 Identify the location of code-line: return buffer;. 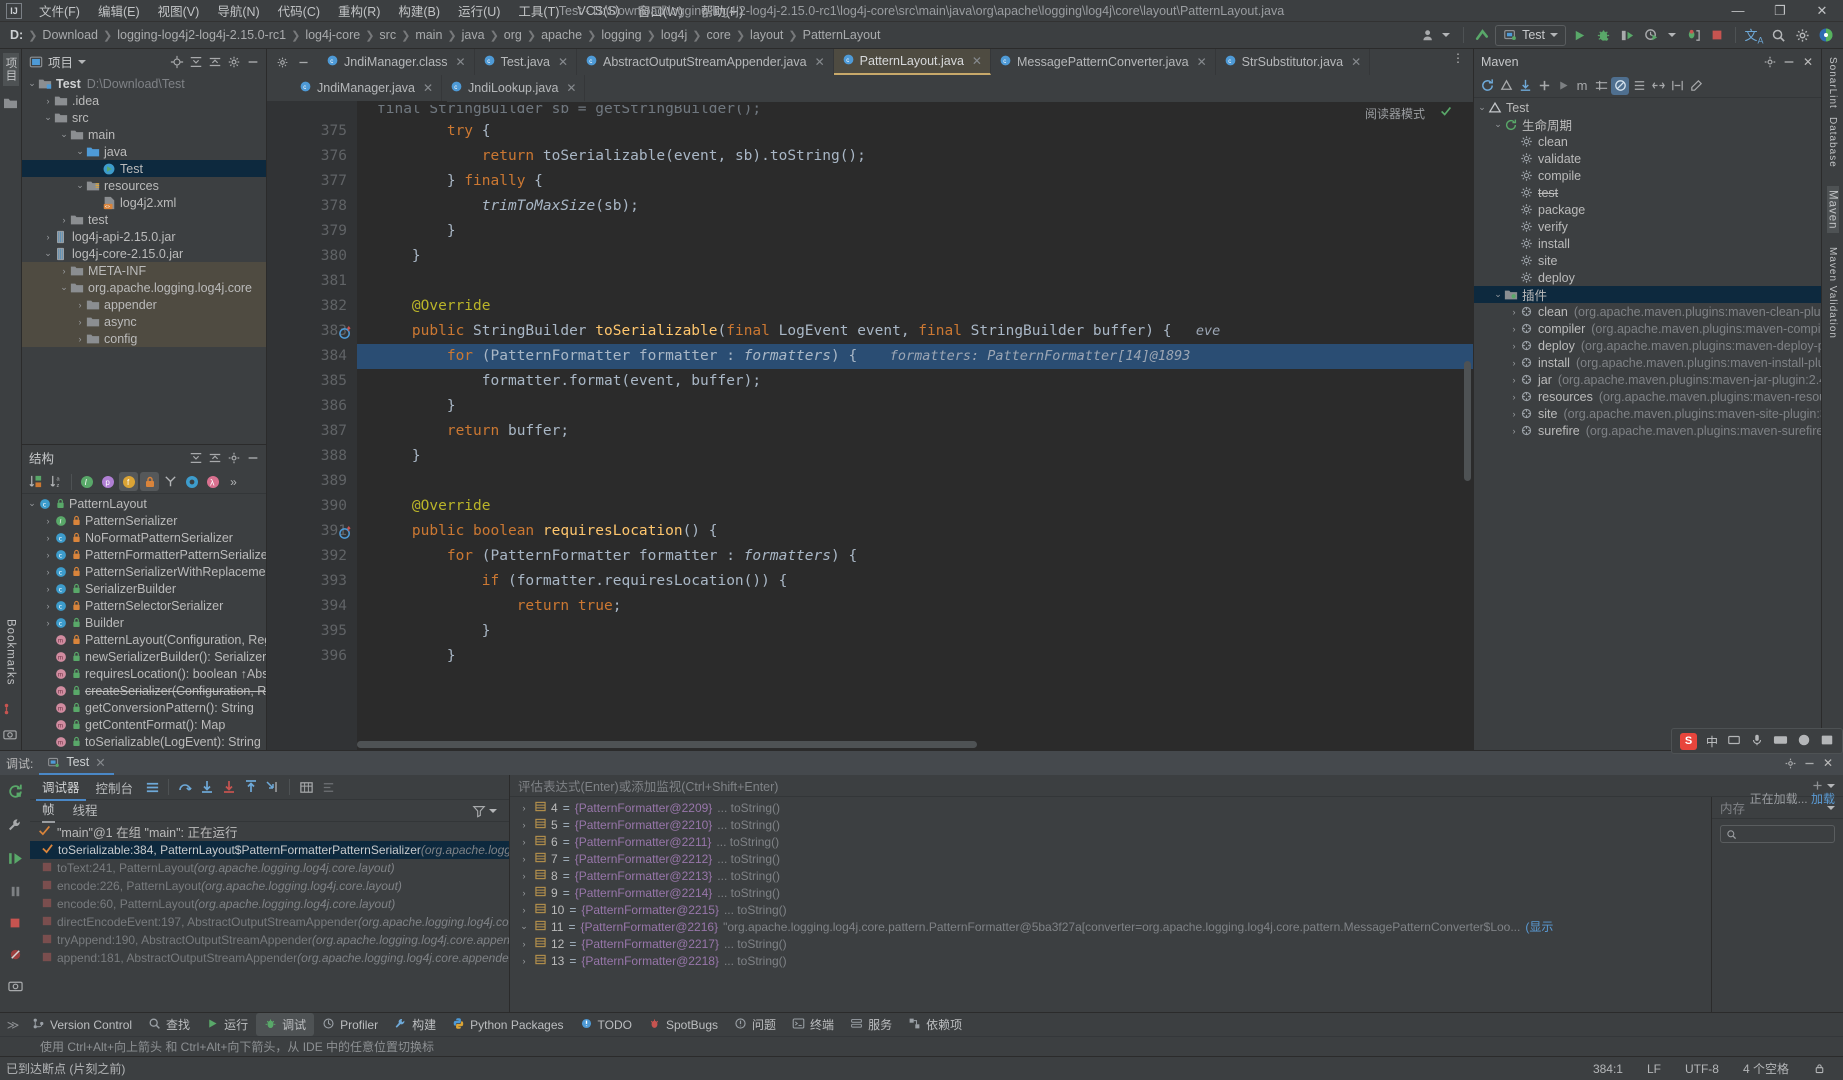
(915, 431).